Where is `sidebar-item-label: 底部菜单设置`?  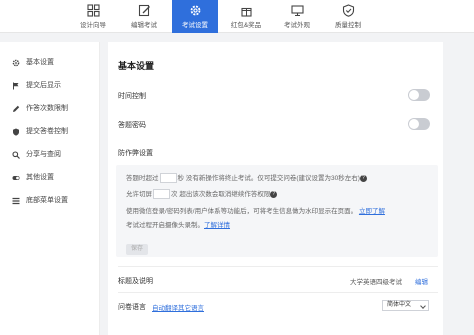
sidebar-item-label: 底部菜单设置 is located at coordinates (47, 200).